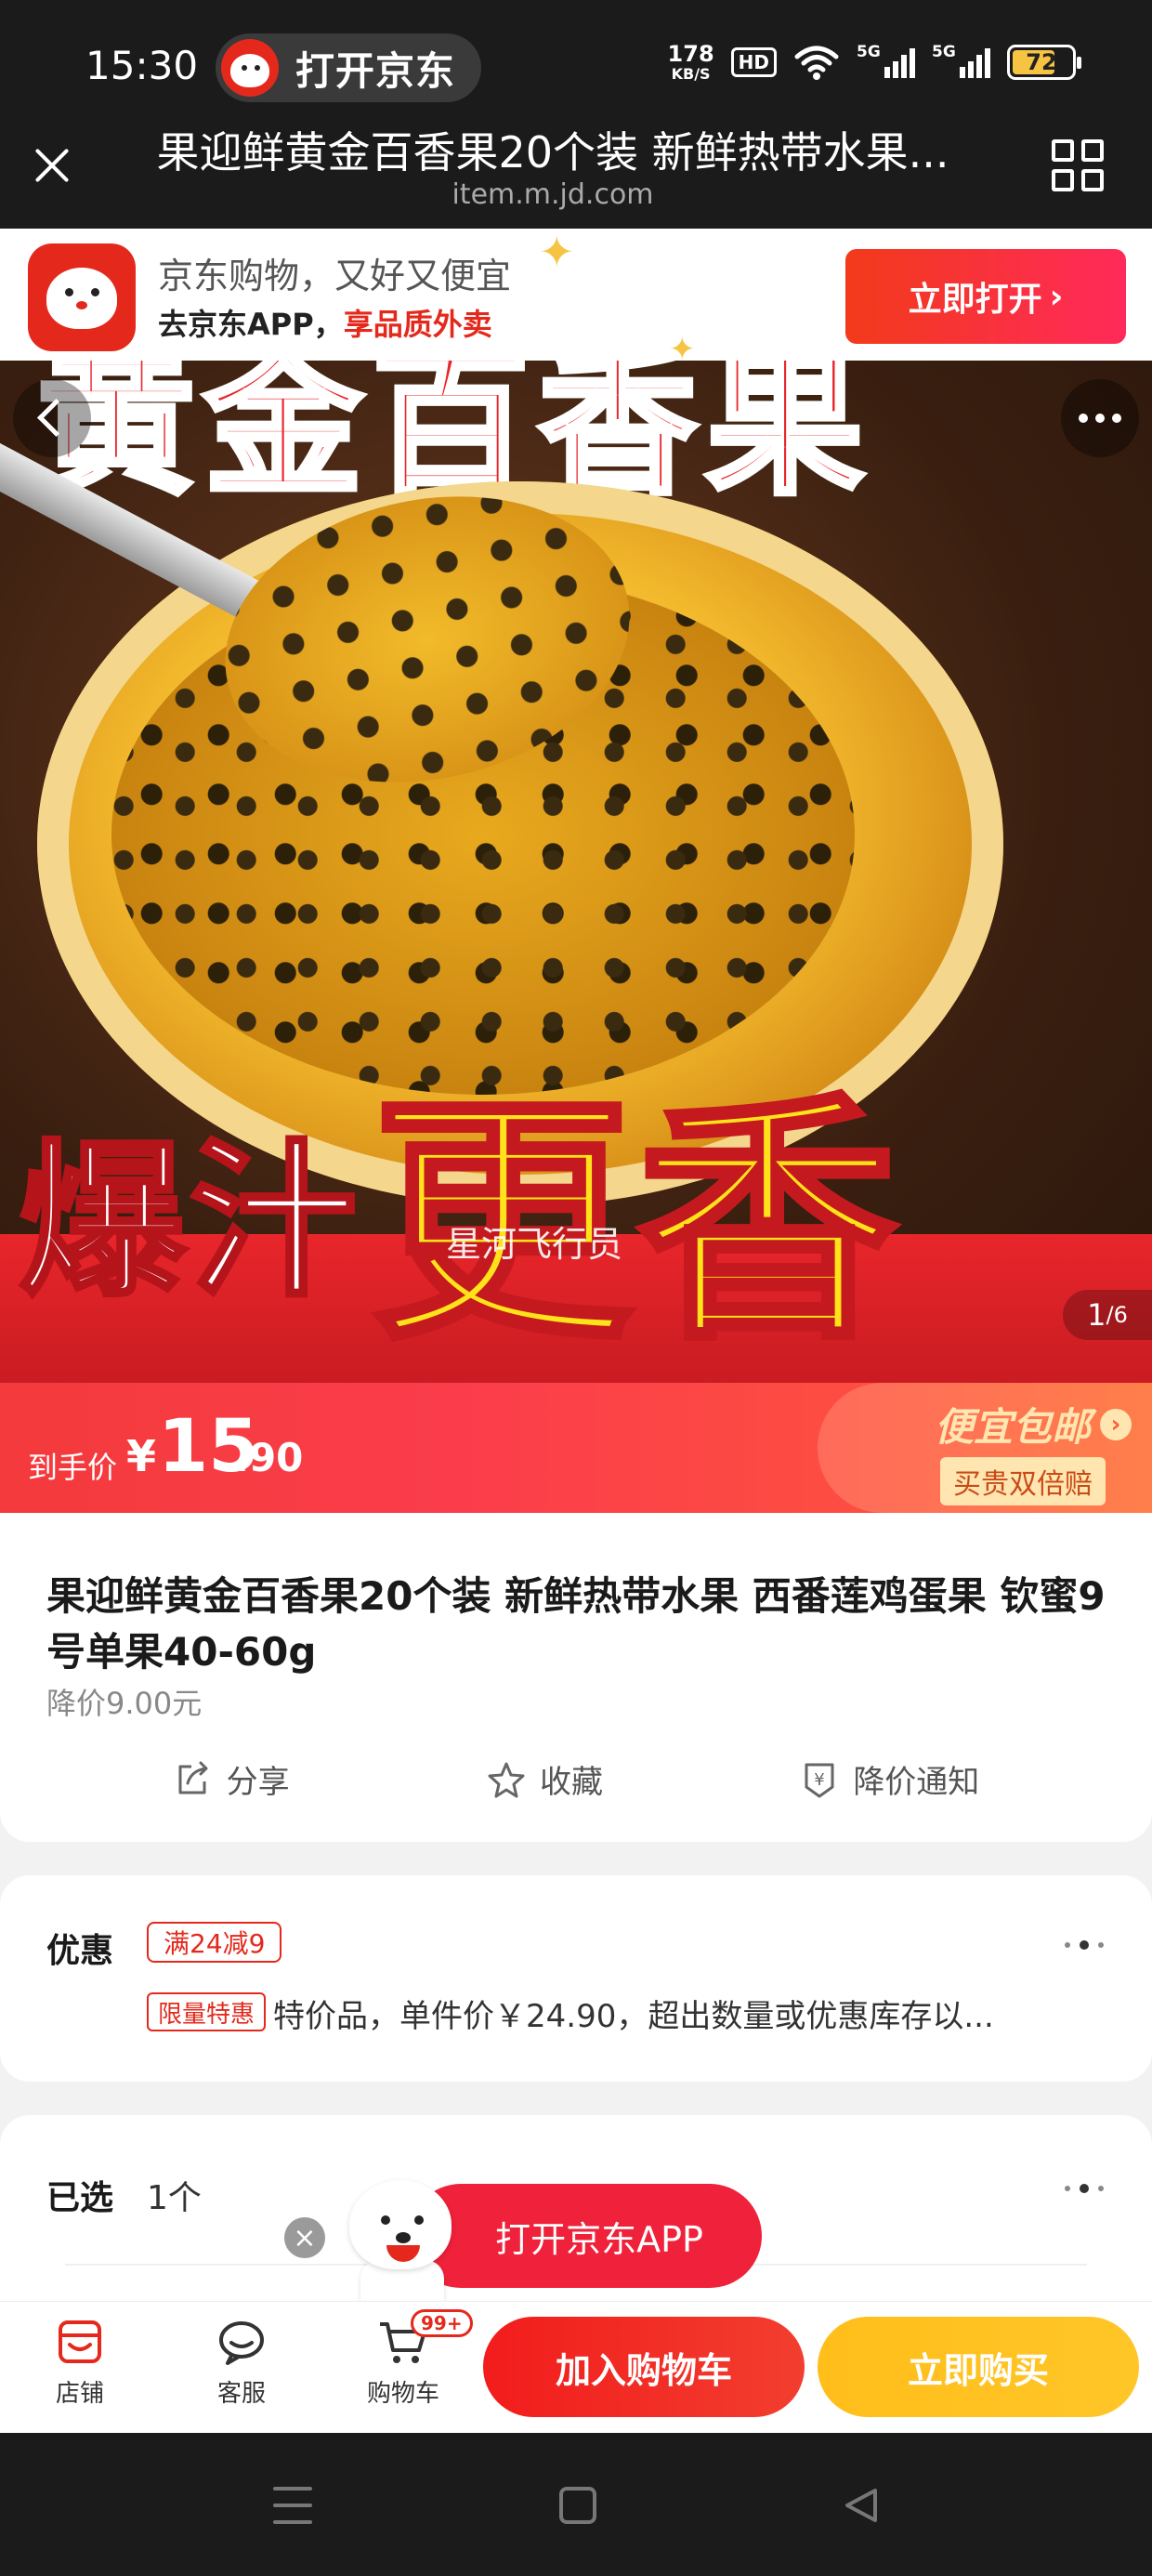 This screenshot has height=2576, width=1152. Describe the element at coordinates (124, 1703) in the screenshot. I see `price-drop-text: 降价9.00元` at that location.